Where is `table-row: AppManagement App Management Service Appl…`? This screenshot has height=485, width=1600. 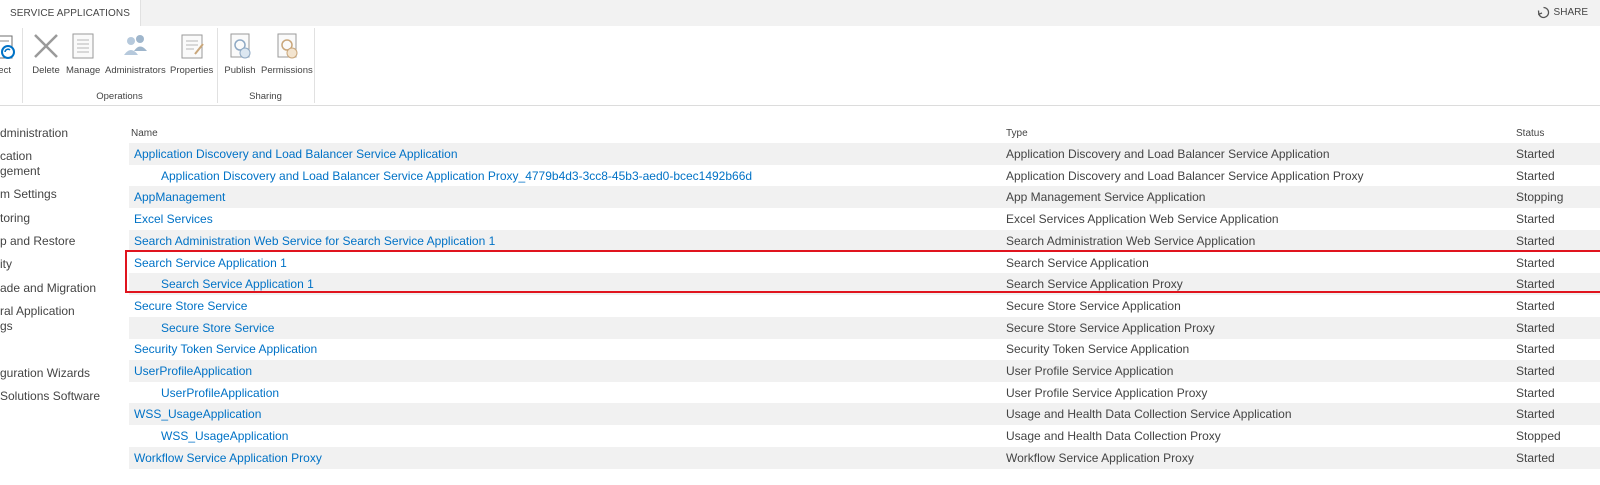
table-row: AppManagement App Management Service Appl… is located at coordinates (864, 197).